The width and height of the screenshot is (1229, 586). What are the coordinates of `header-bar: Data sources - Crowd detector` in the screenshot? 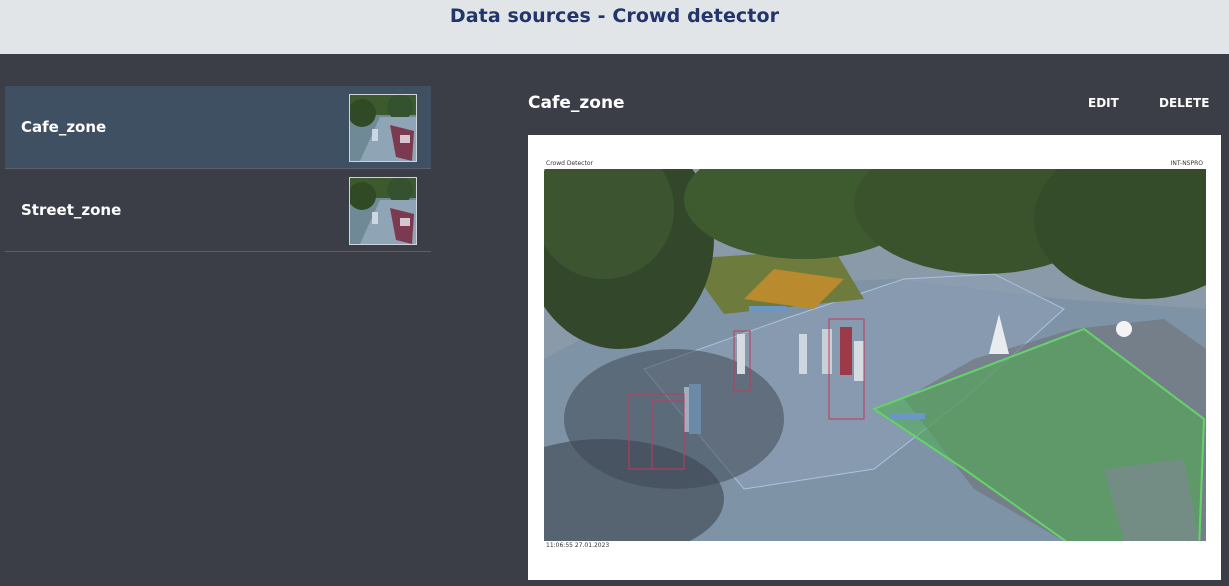 It's located at (614, 27).